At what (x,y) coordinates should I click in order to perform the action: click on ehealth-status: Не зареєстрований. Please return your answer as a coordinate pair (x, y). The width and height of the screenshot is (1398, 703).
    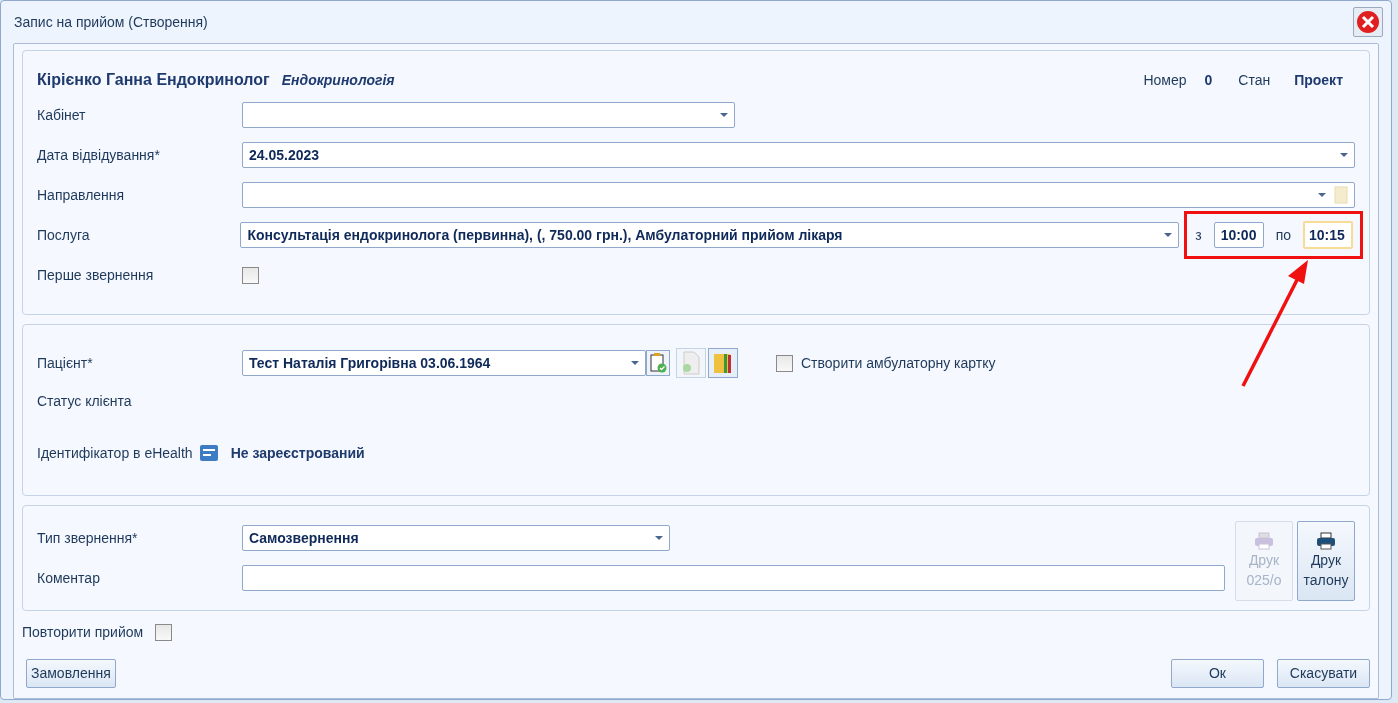
    Looking at the image, I should click on (297, 453).